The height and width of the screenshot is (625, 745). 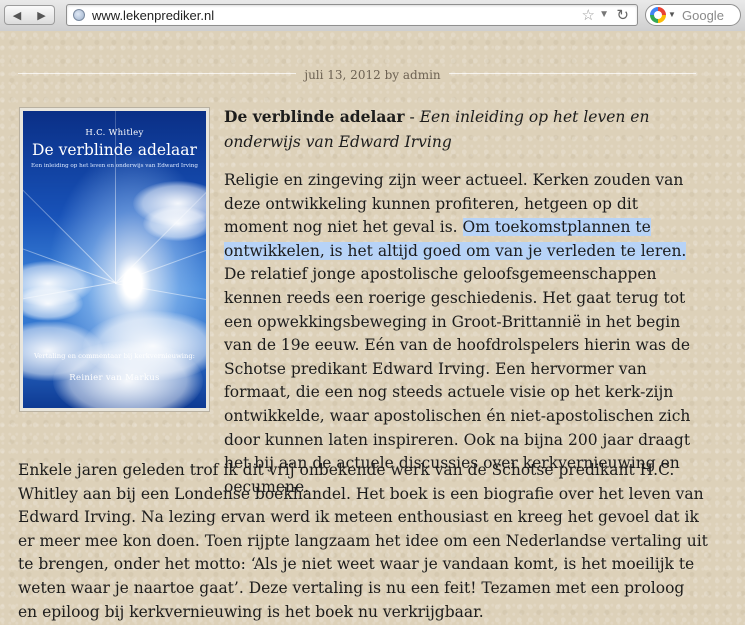 I want to click on history-dropdown-icon: ▼, so click(x=604, y=14).